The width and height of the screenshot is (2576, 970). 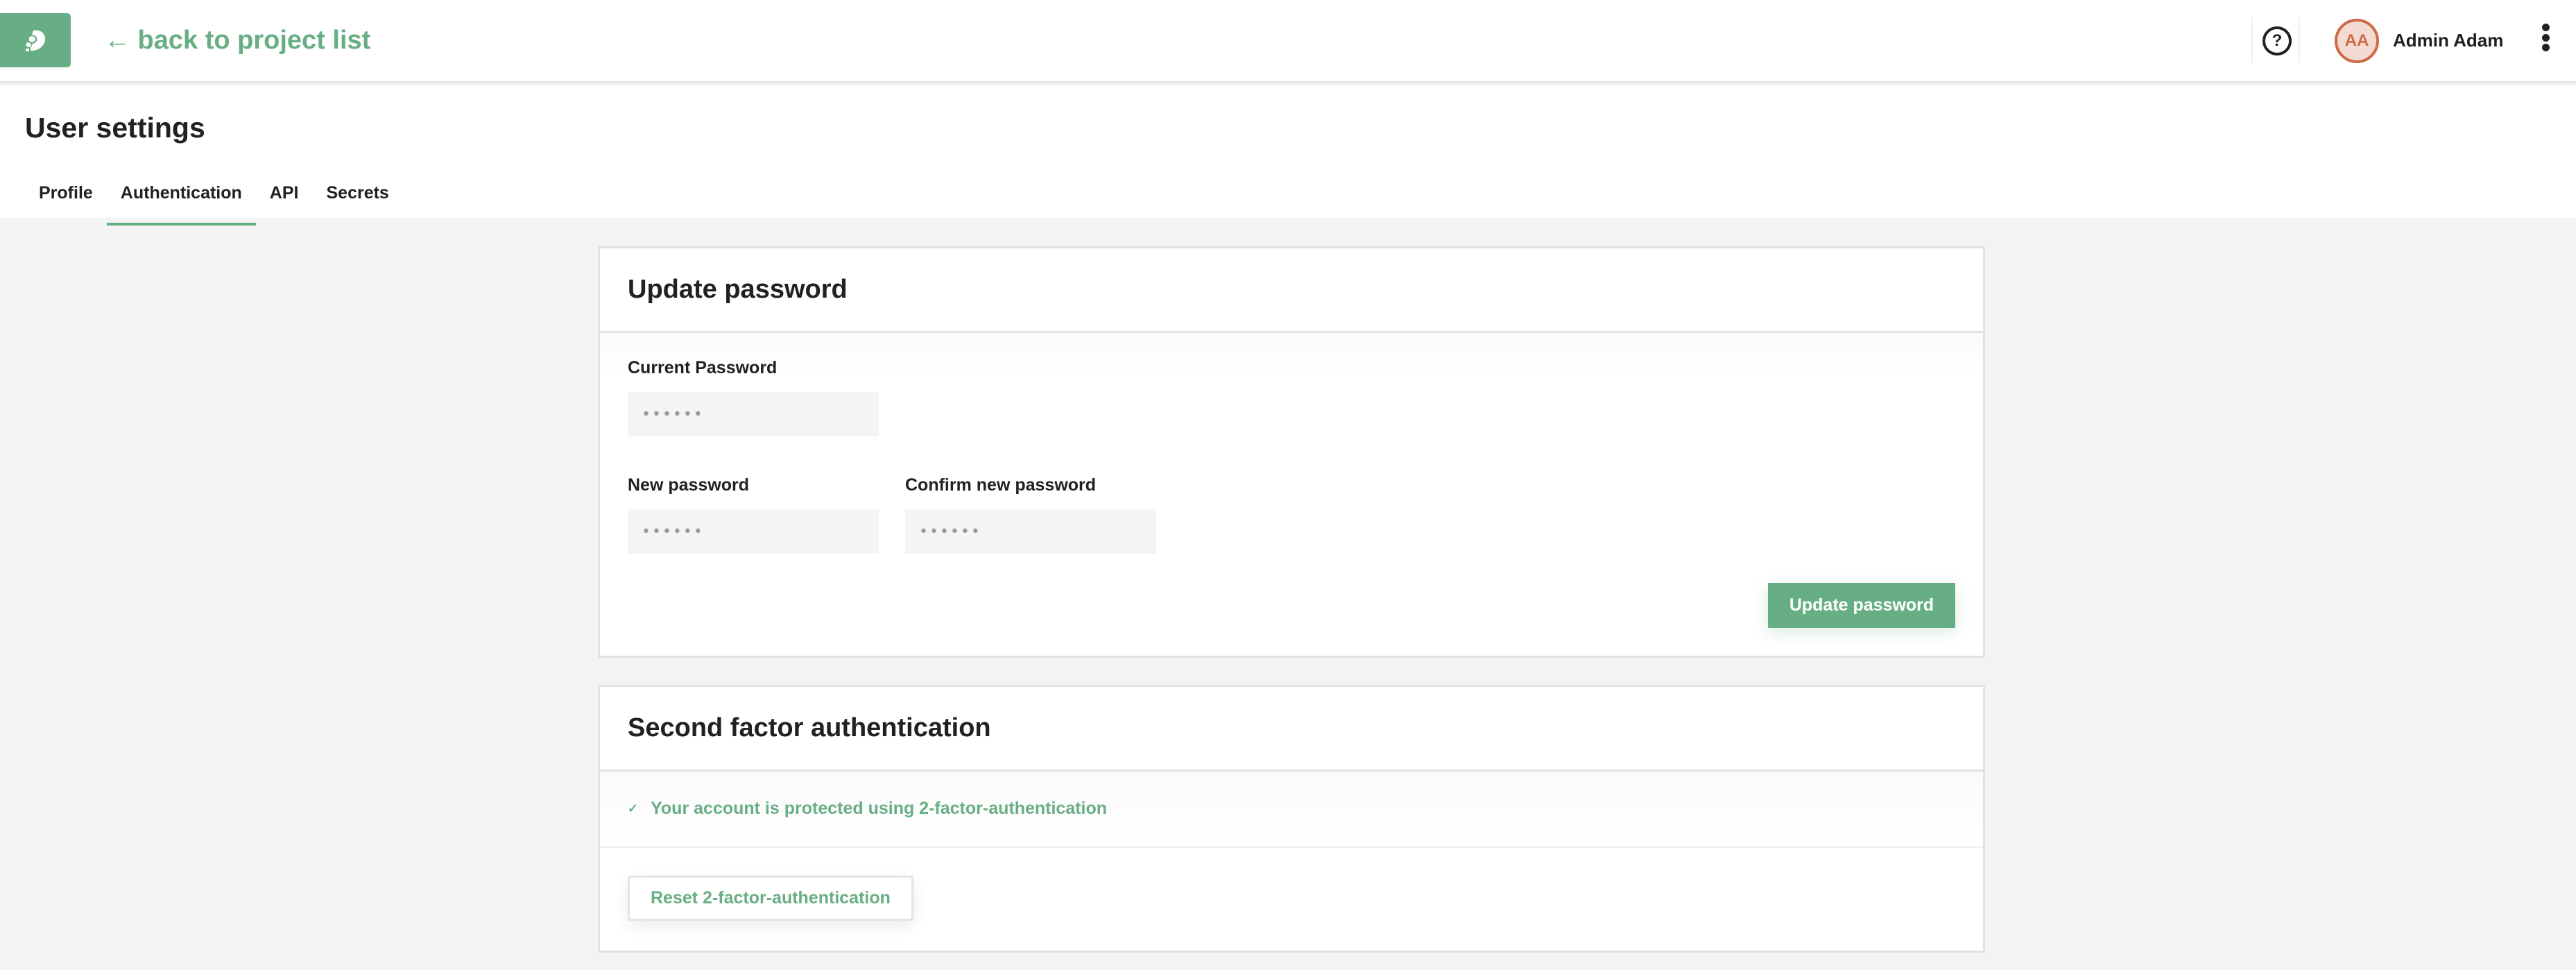 I want to click on update-password-button: Update password, so click(x=1861, y=605).